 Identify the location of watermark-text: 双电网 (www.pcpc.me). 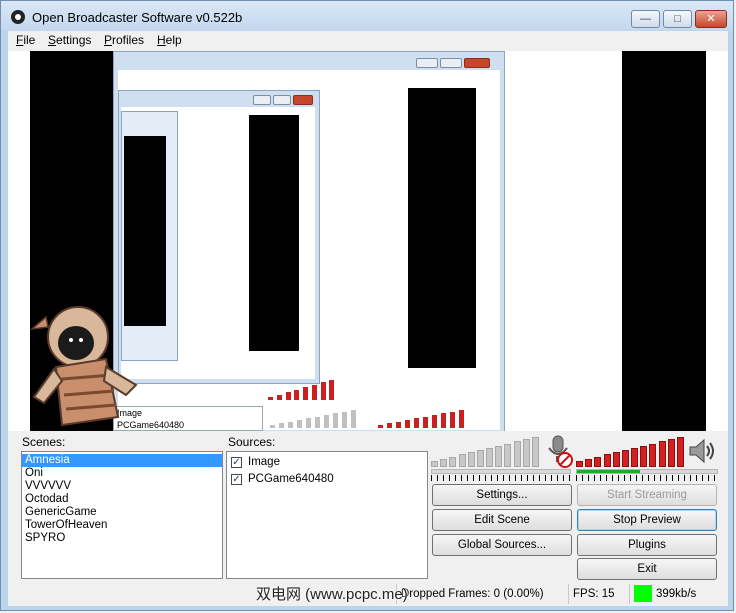
(332, 594).